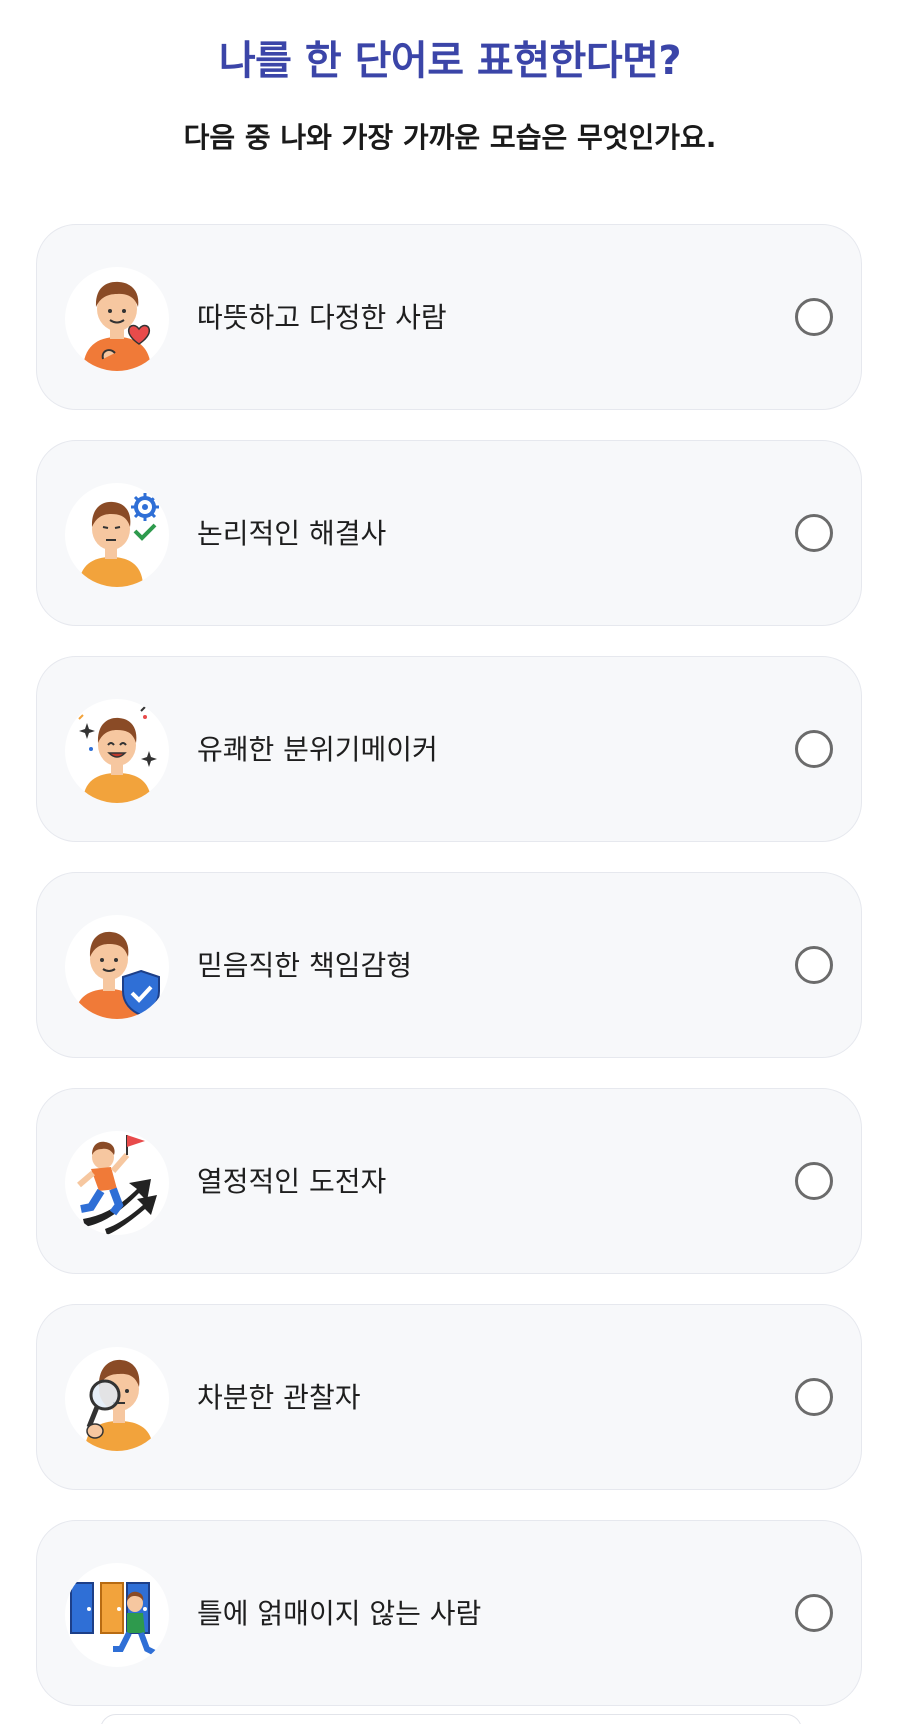 The width and height of the screenshot is (900, 1724). Describe the element at coordinates (449, 965) in the screenshot. I see `option-reliable: 믿음직한 책임감형` at that location.